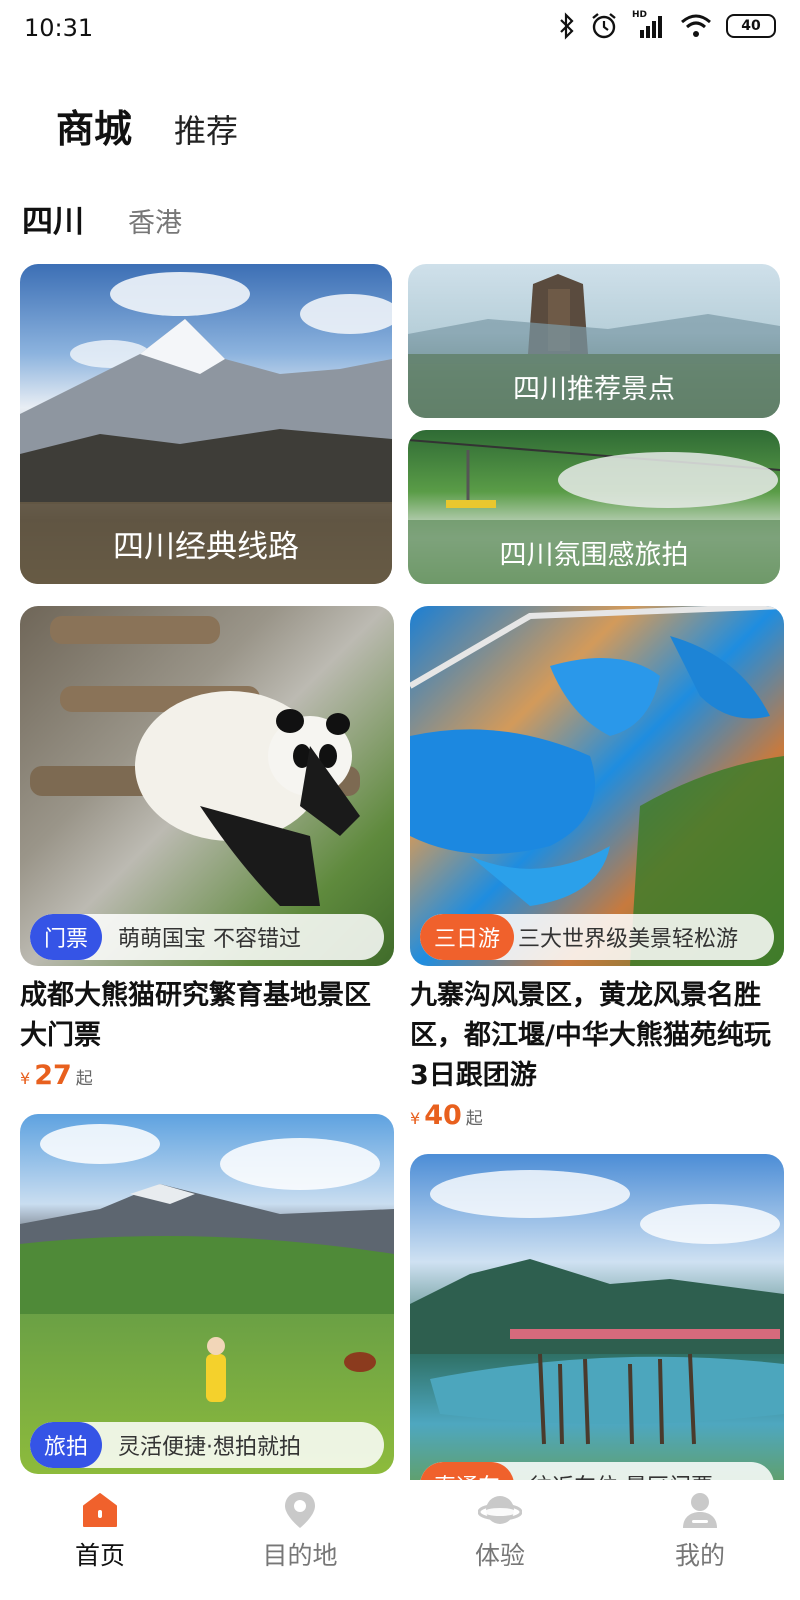 The height and width of the screenshot is (1600, 800). Describe the element at coordinates (443, 1115) in the screenshot. I see `price-value: 40` at that location.